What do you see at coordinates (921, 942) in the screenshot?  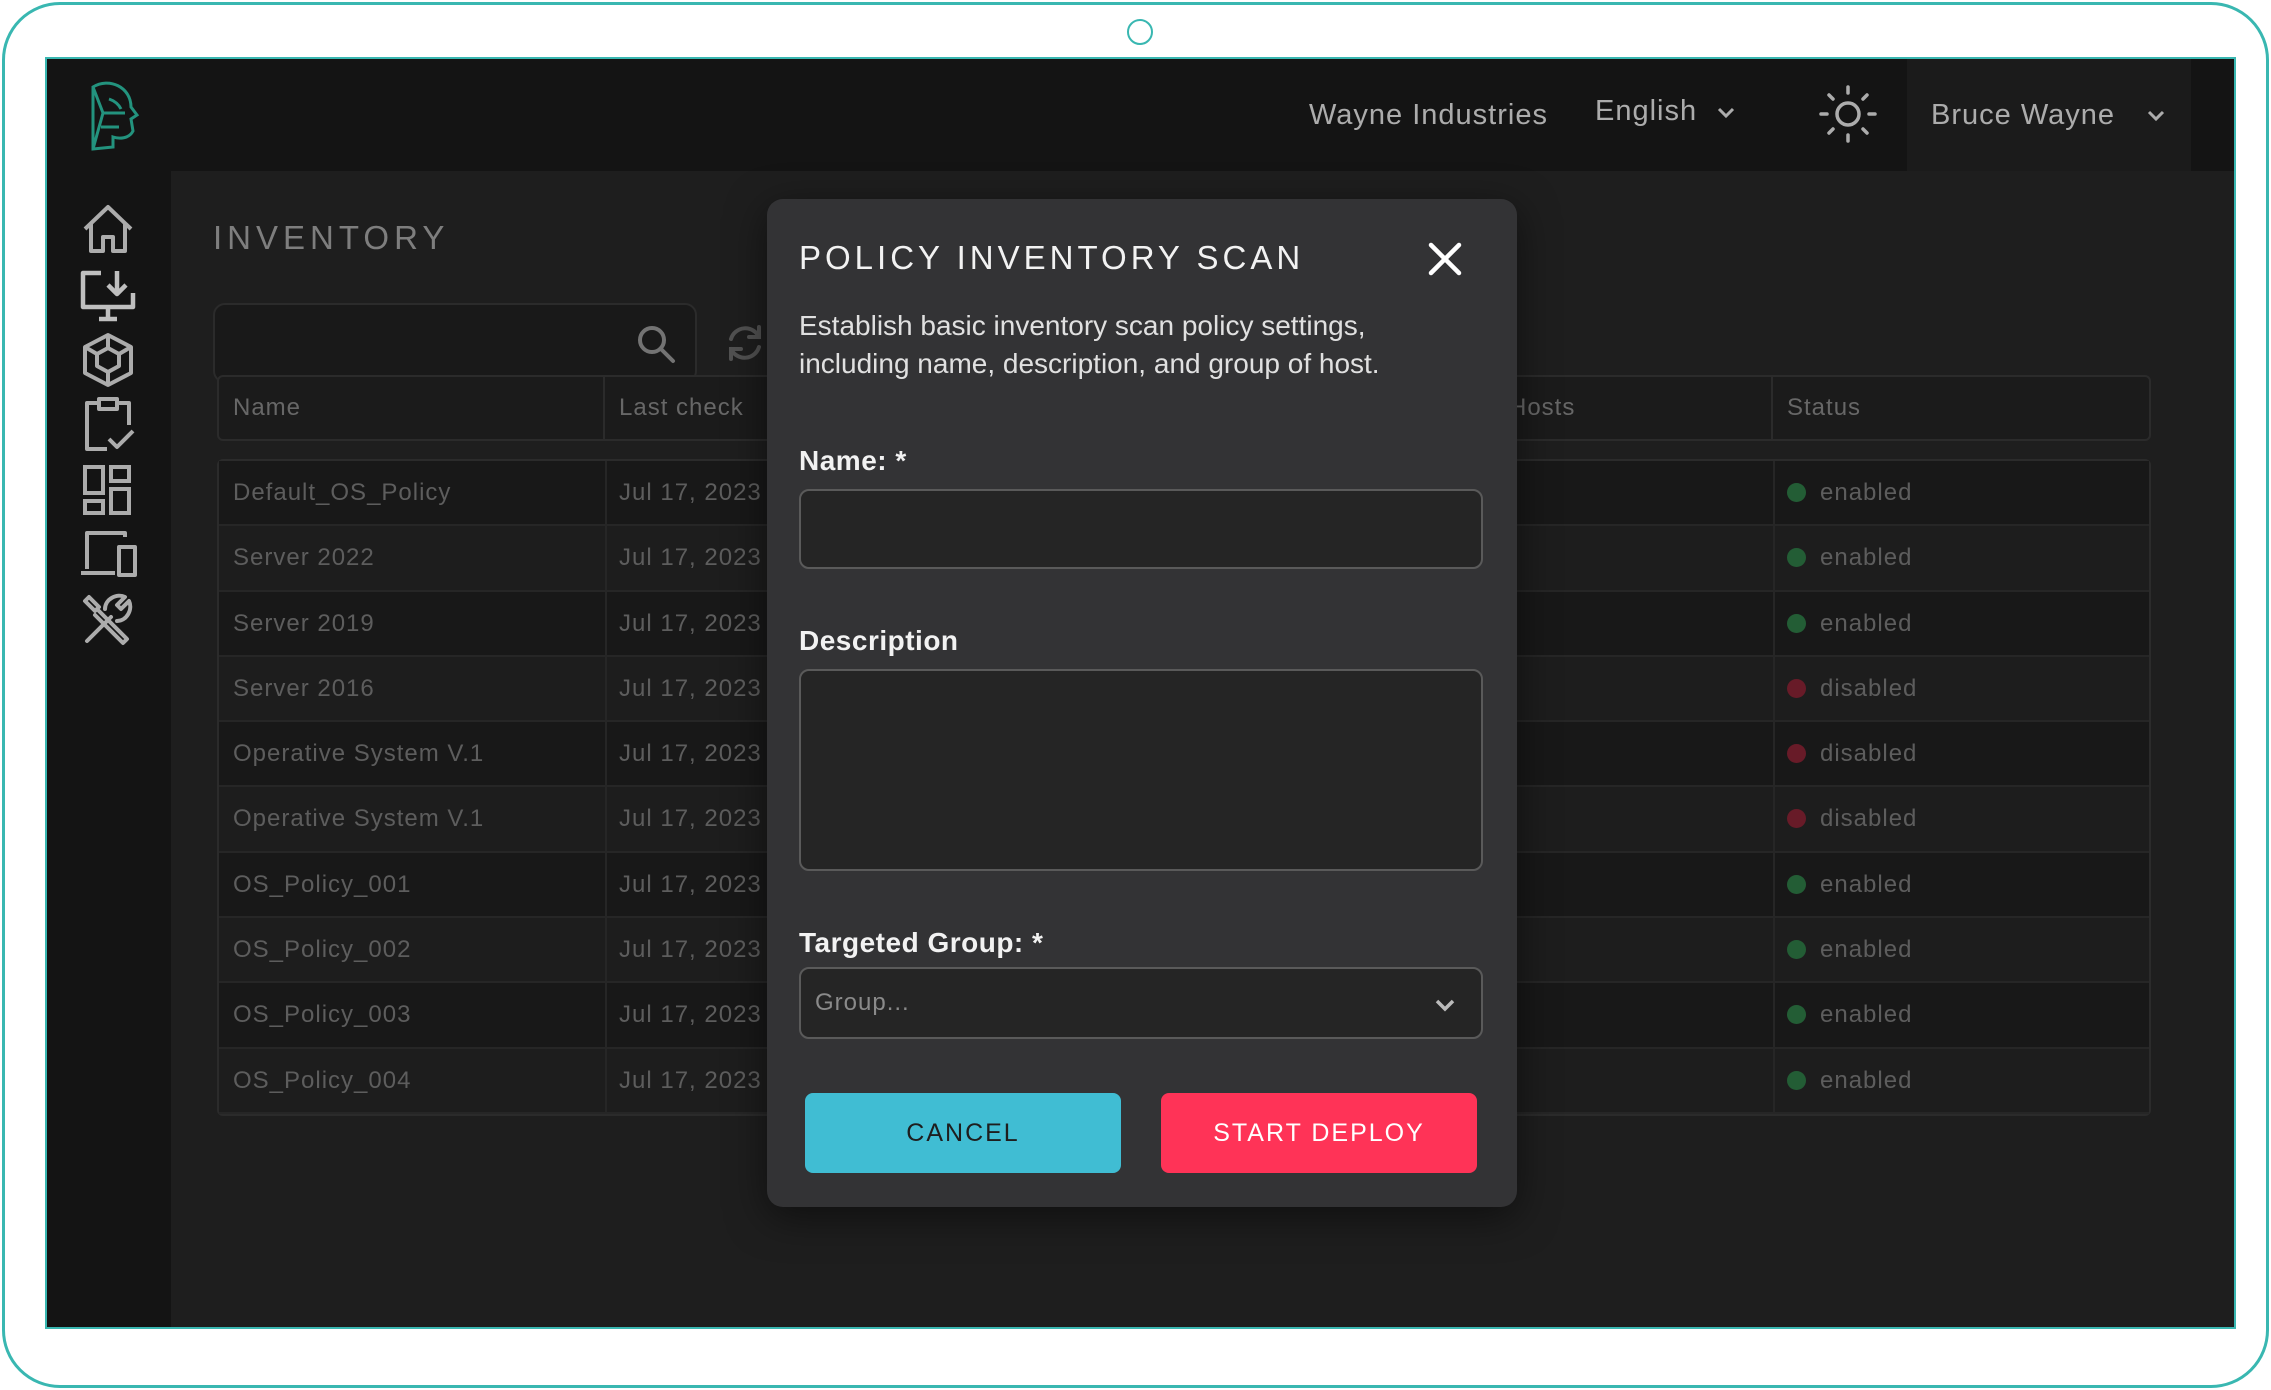 I see `targeted-group-label: Targeted Group: *` at bounding box center [921, 942].